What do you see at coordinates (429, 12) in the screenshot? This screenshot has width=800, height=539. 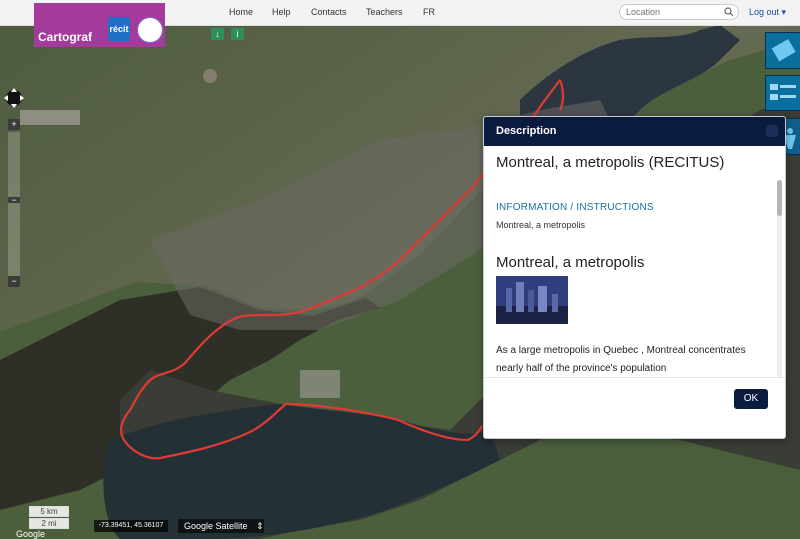 I see `nav-language: FR` at bounding box center [429, 12].